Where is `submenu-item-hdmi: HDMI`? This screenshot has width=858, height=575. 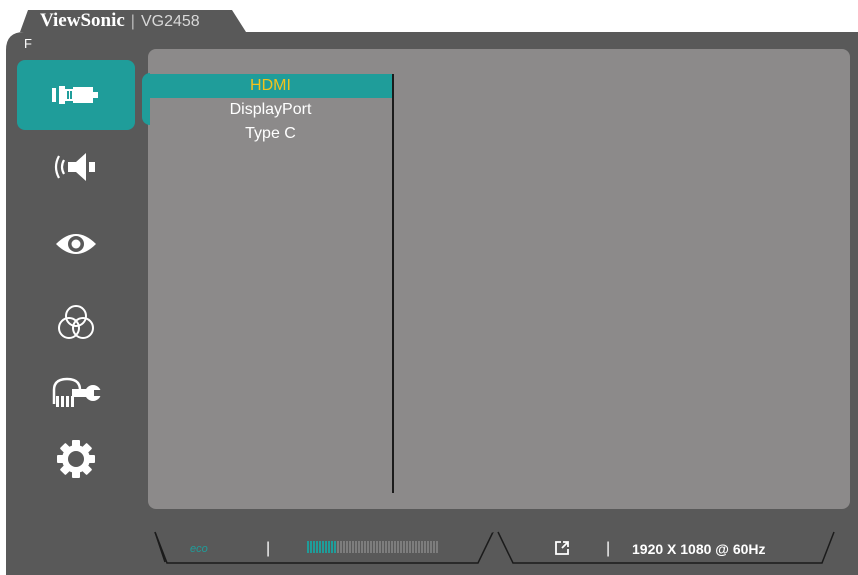
submenu-item-hdmi: HDMI is located at coordinates (270, 86).